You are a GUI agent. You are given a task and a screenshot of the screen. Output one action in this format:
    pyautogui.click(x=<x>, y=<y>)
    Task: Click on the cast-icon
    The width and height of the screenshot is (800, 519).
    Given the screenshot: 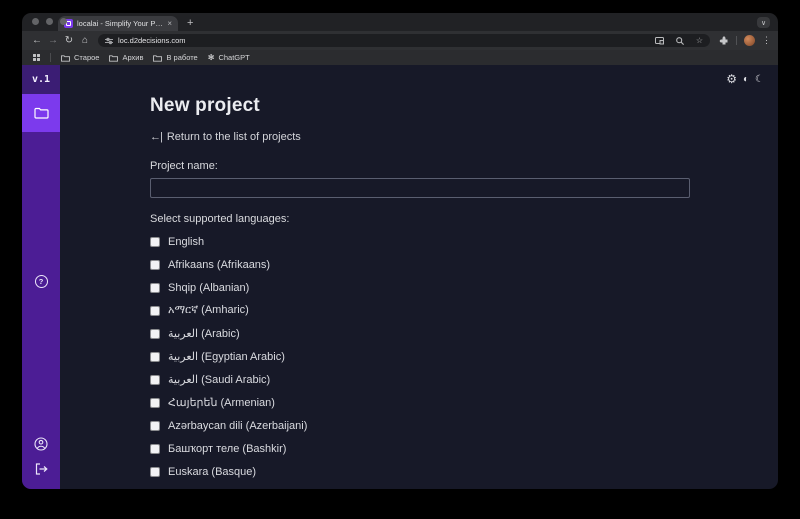 What is the action you would take?
    pyautogui.click(x=659, y=40)
    